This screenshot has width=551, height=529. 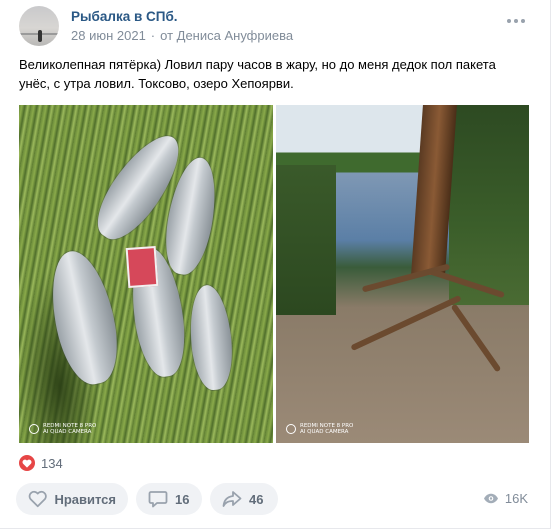 I want to click on comment-count: 16, so click(x=182, y=499).